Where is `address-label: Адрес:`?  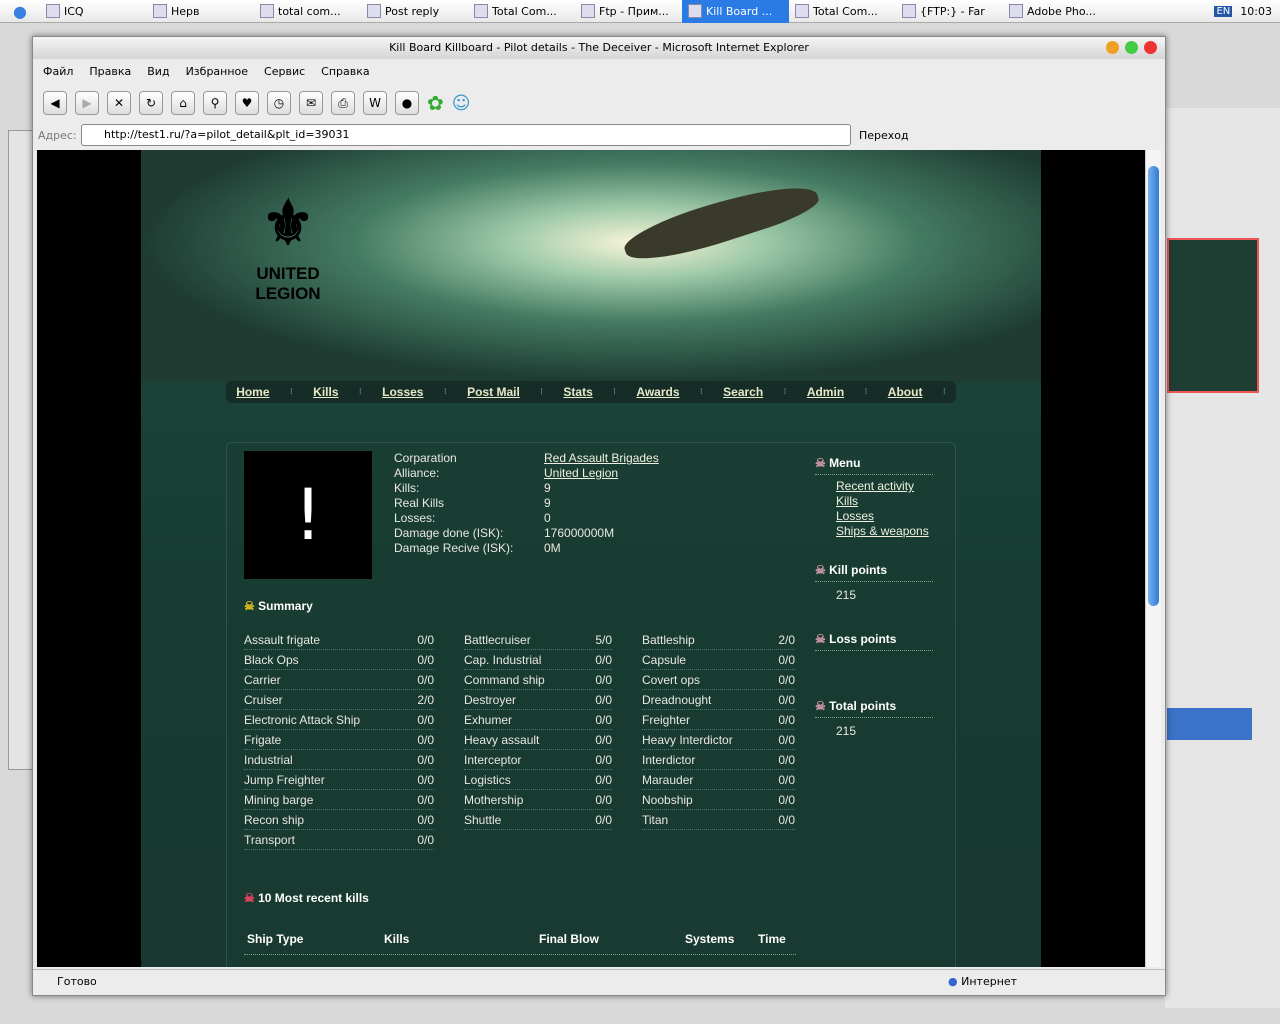 address-label: Адрес: is located at coordinates (57, 135).